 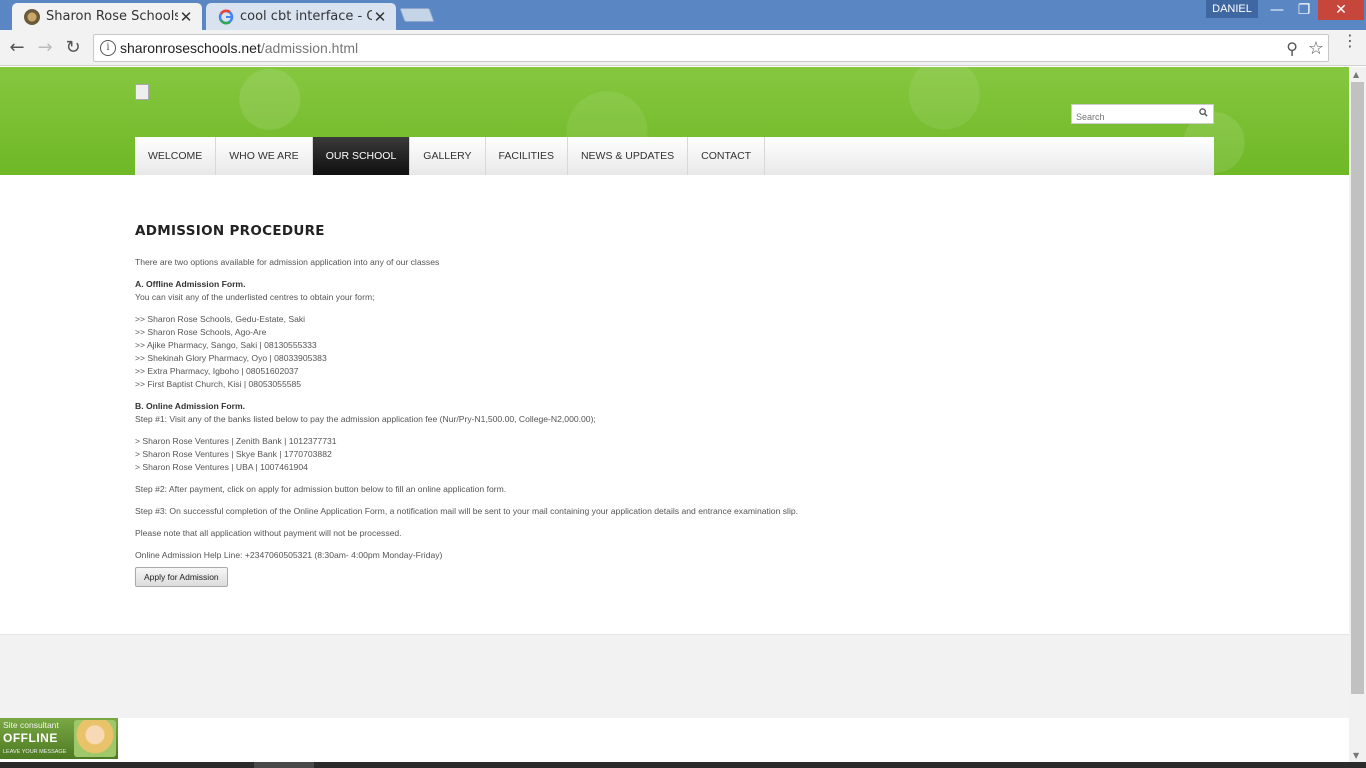 I want to click on bookmark-star-icon: ☆, so click(x=1316, y=48).